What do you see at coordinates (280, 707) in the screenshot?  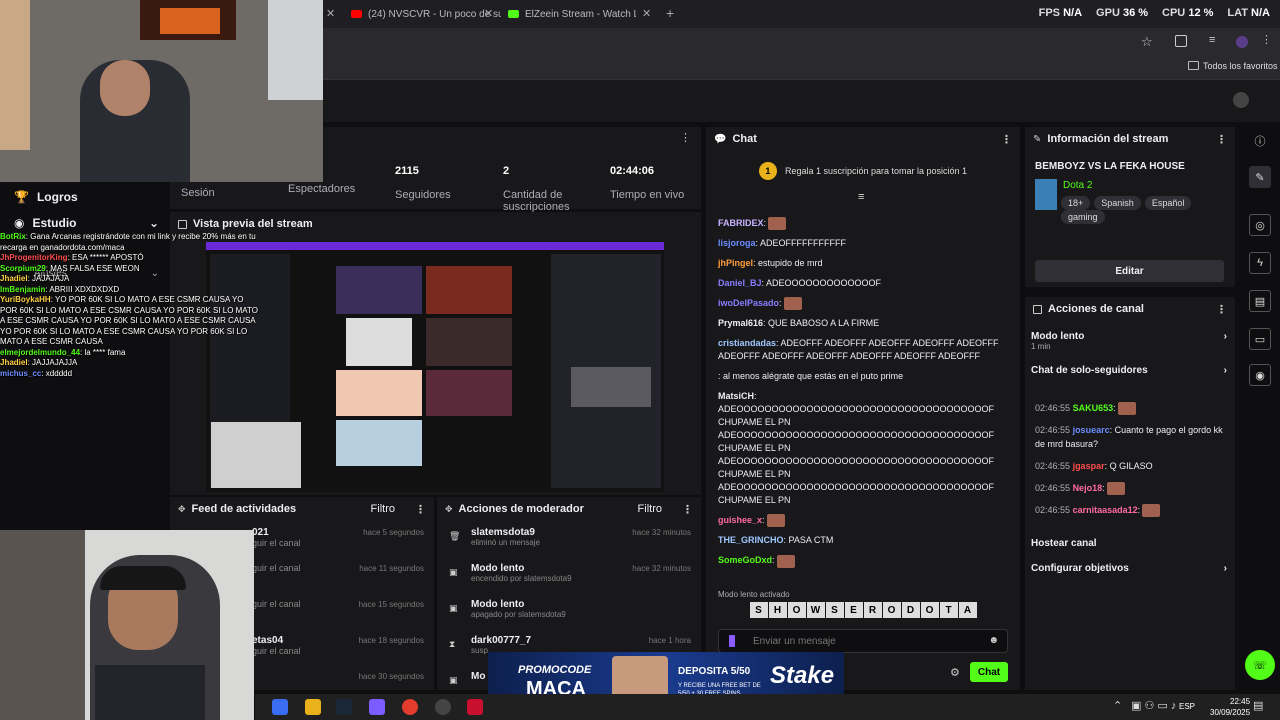 I see `copilot-icon` at bounding box center [280, 707].